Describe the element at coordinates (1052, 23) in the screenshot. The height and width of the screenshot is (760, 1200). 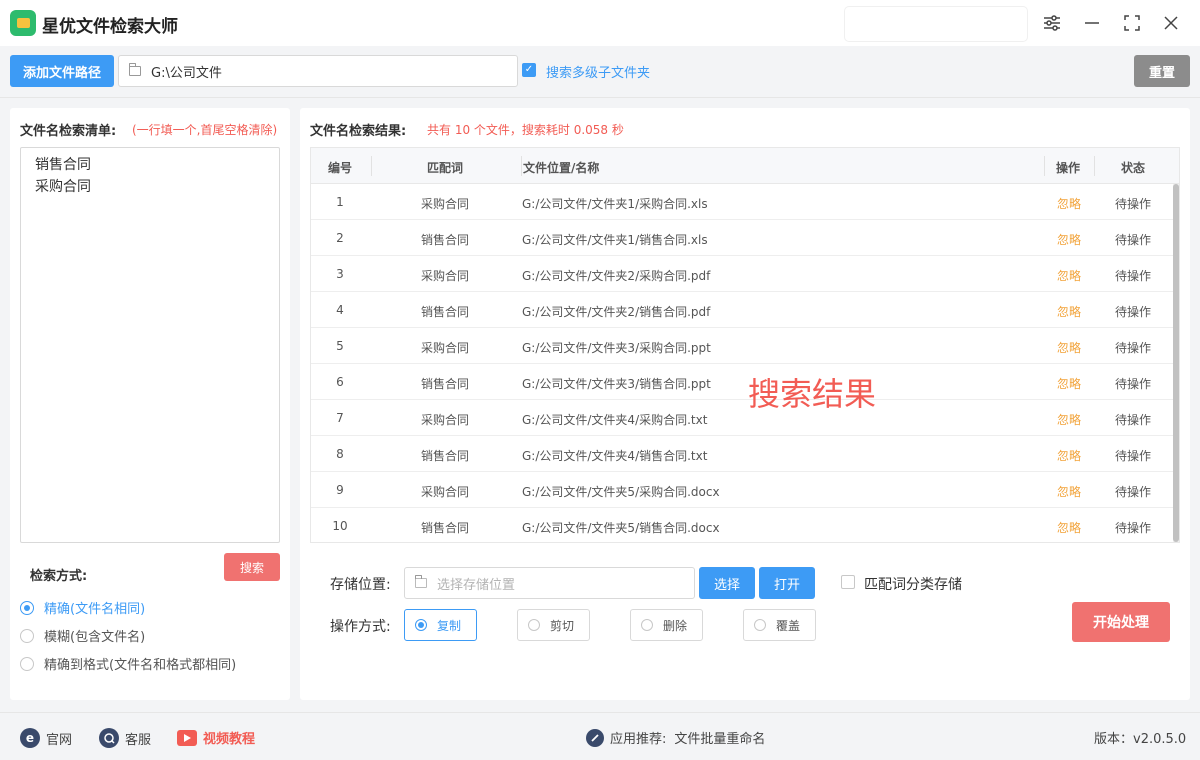
I see `settings-icon` at that location.